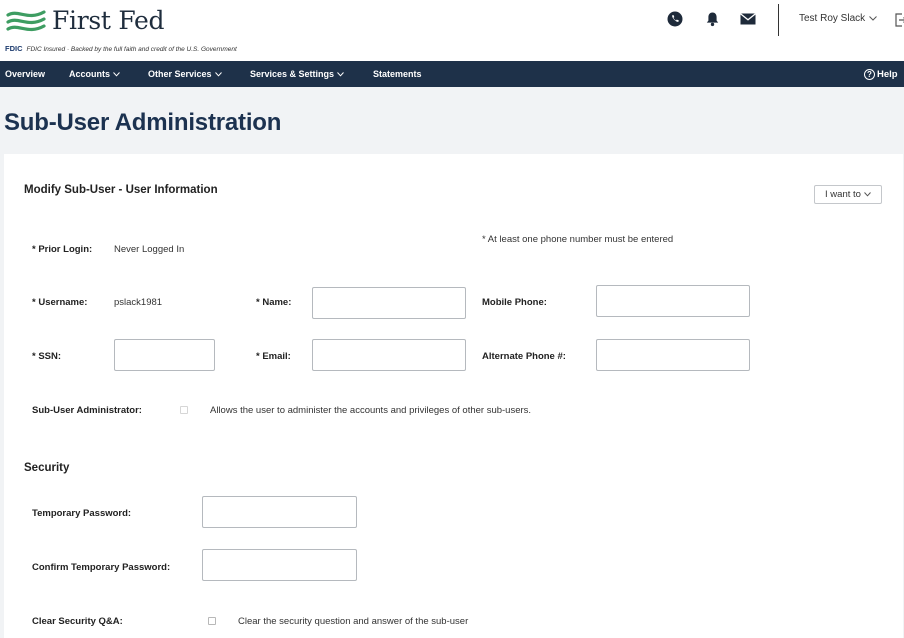  I want to click on temporary-password-label: Temporary Password:, so click(82, 513).